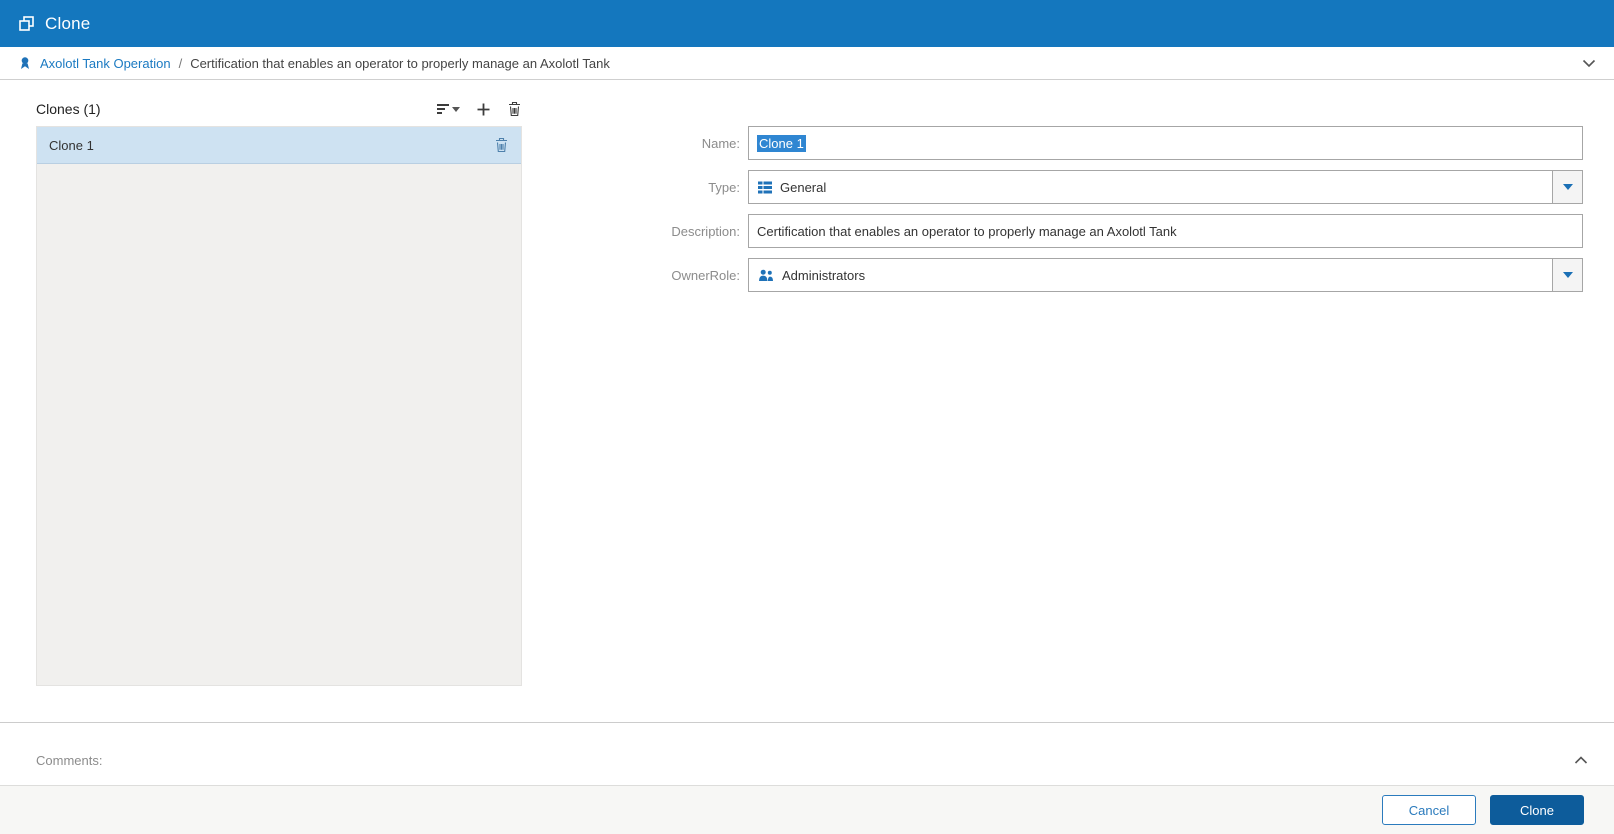 Image resolution: width=1614 pixels, height=834 pixels. What do you see at coordinates (1165, 143) in the screenshot?
I see `name-input: Clone 1` at bounding box center [1165, 143].